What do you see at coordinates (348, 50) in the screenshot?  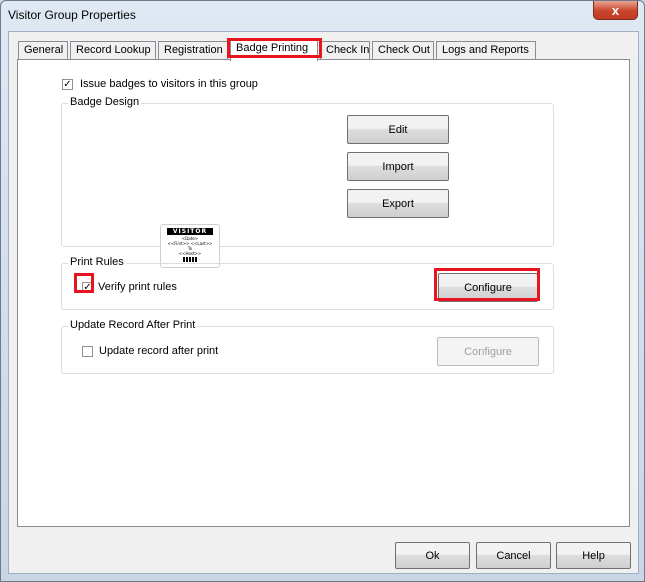 I see `tab-label: Check In` at bounding box center [348, 50].